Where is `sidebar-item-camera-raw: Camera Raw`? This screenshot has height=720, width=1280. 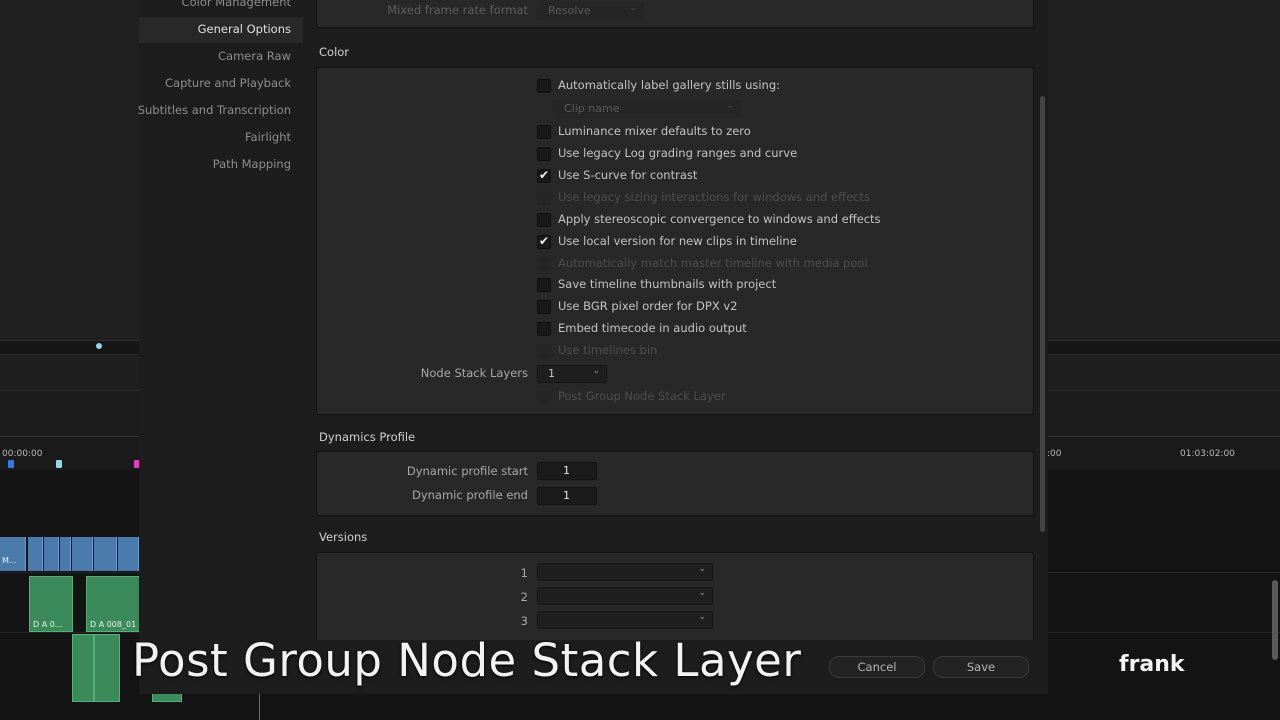 sidebar-item-camera-raw: Camera Raw is located at coordinates (254, 56).